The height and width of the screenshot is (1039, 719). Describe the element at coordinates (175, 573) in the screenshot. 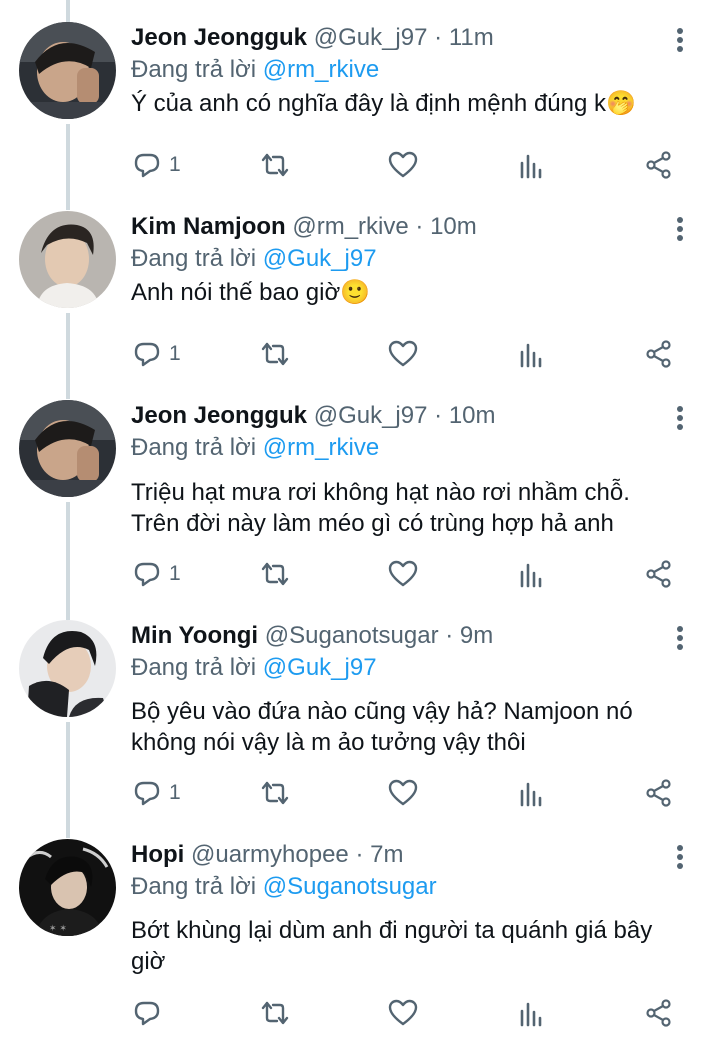

I see `reply-count: 1` at that location.